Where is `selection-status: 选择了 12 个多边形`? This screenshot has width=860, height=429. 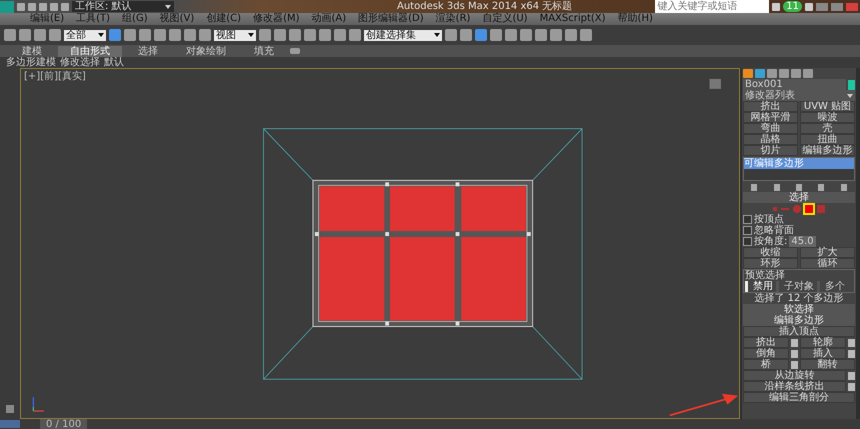 selection-status: 选择了 12 个多边形 is located at coordinates (799, 298).